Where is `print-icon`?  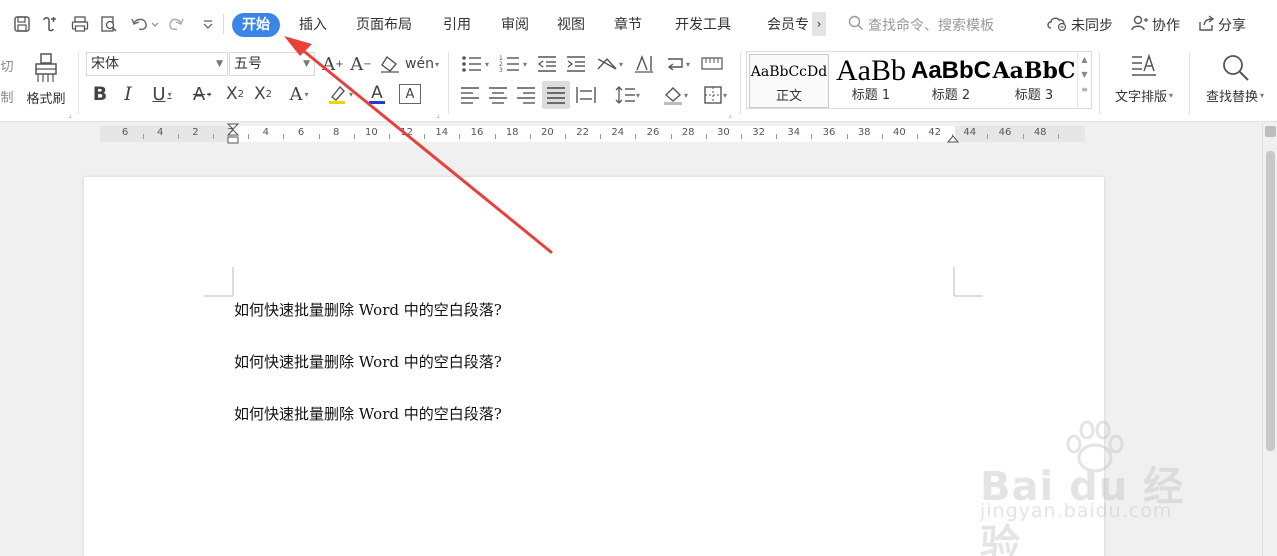
print-icon is located at coordinates (80, 24).